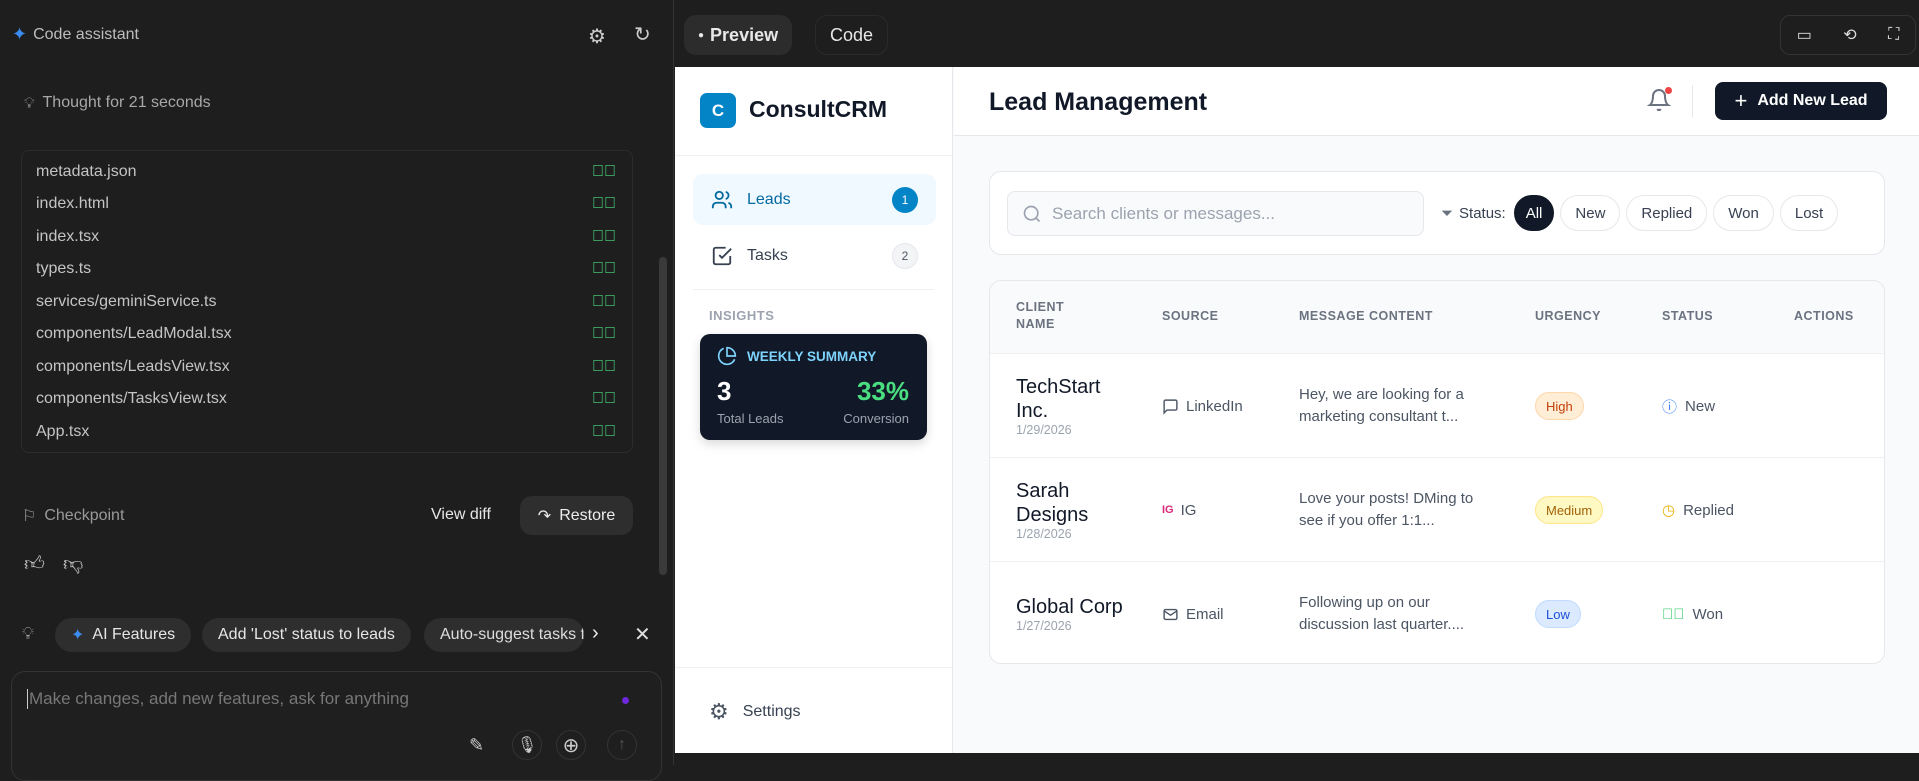  What do you see at coordinates (1170, 614) in the screenshot?
I see `mail-icon` at bounding box center [1170, 614].